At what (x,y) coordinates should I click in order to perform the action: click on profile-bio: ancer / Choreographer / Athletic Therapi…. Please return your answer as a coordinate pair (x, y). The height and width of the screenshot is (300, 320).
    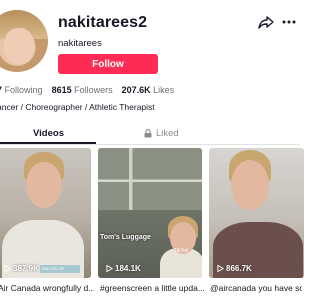
    Looking at the image, I should click on (77, 107).